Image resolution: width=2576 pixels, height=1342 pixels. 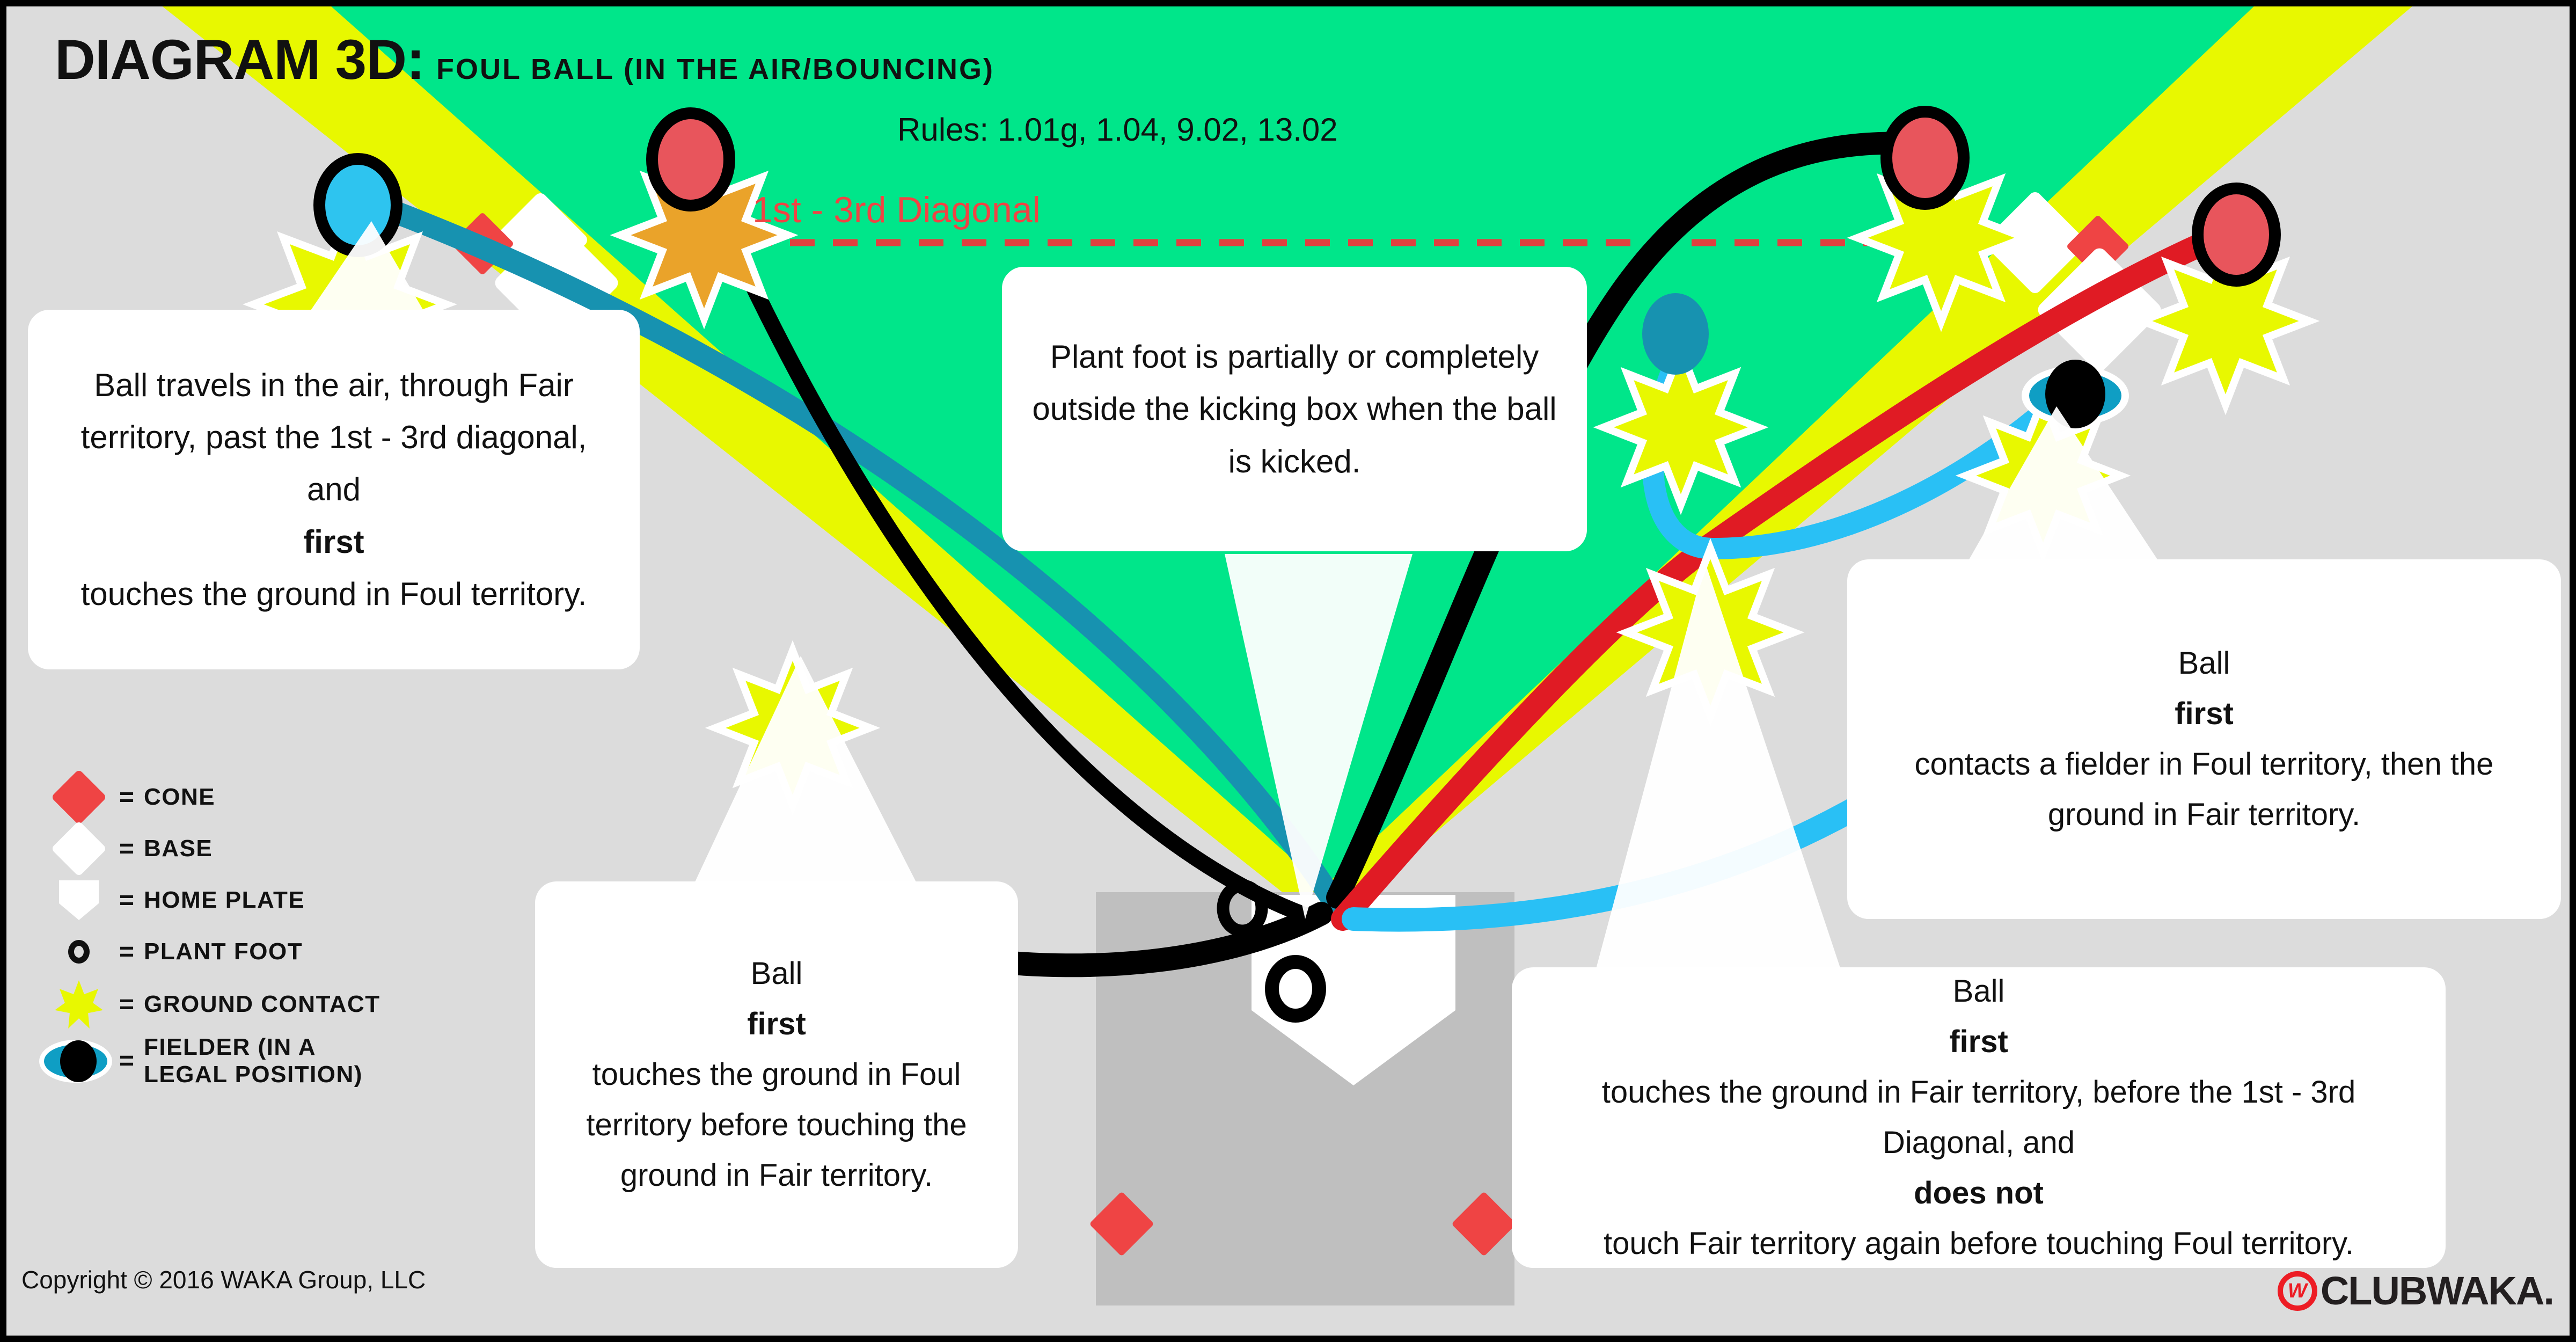 What do you see at coordinates (178, 849) in the screenshot?
I see `legend-label-base: BASE` at bounding box center [178, 849].